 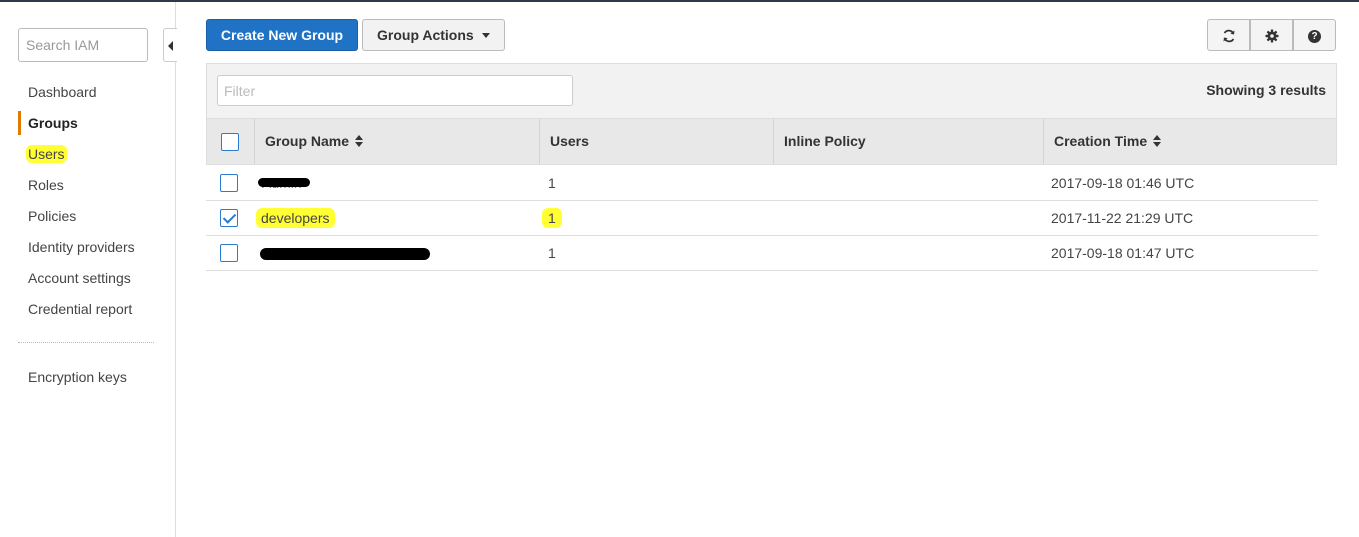 I want to click on creation-time: 2017-09-18 01:47 UTC, so click(x=1123, y=253).